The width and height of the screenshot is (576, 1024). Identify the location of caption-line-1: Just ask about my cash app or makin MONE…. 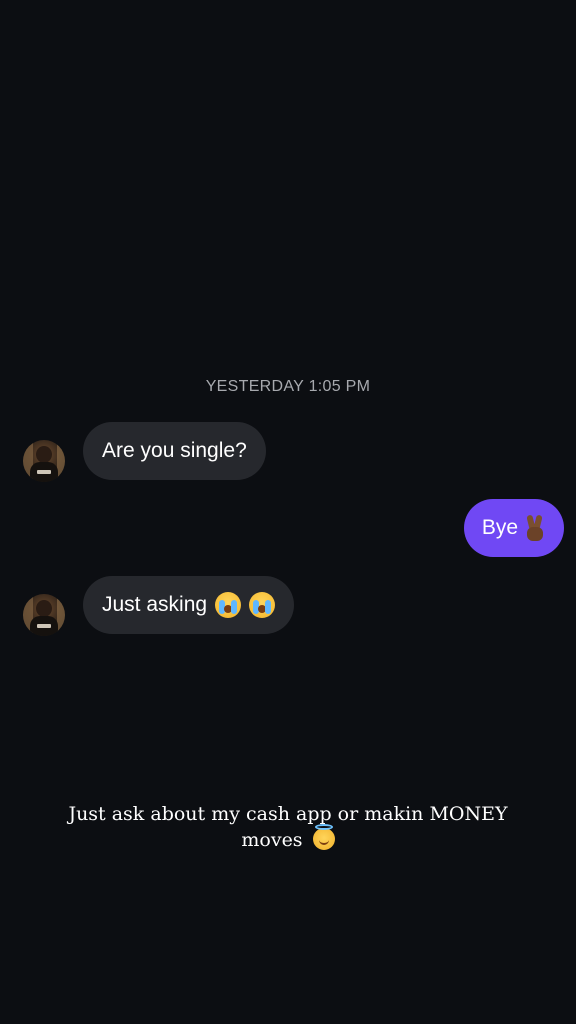
(288, 814).